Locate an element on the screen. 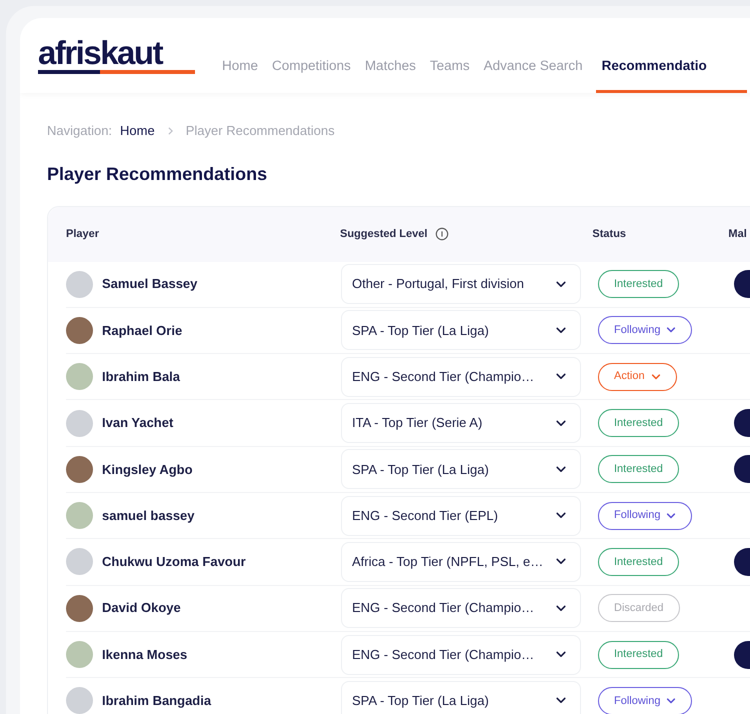 This screenshot has height=714, width=750. page-title: Player Recommendations is located at coordinates (157, 174).